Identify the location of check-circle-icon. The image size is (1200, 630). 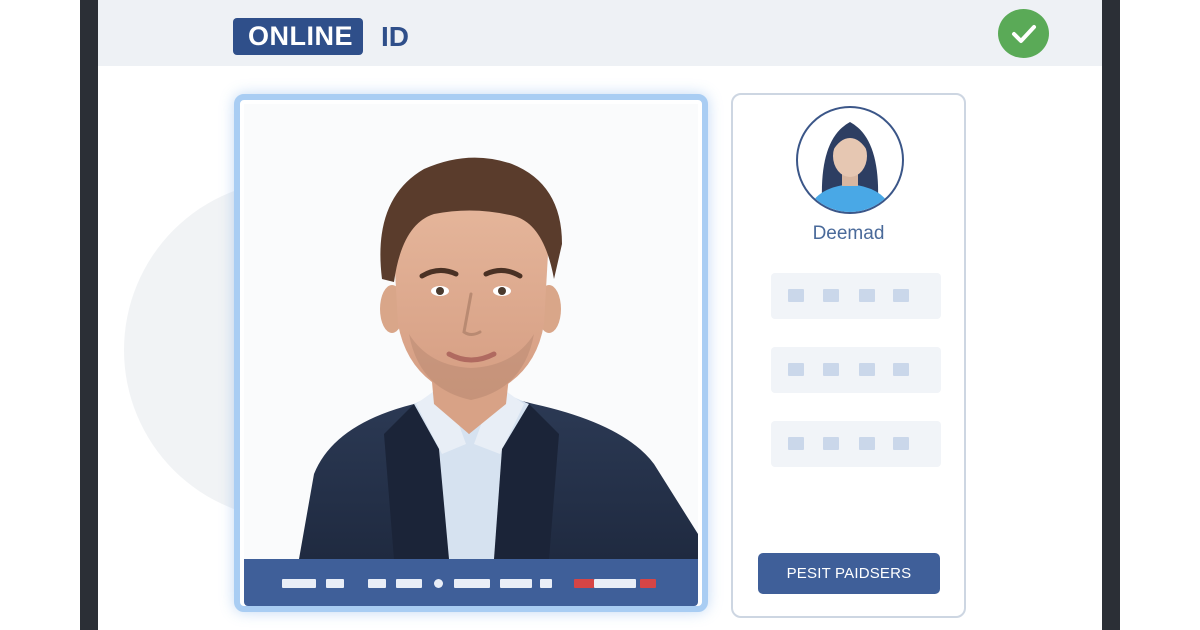
(1023, 33).